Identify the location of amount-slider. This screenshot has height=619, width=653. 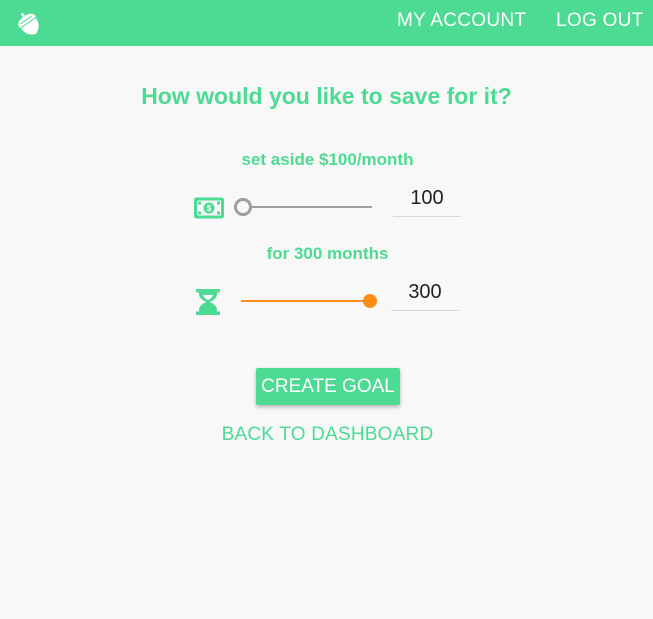
(303, 207).